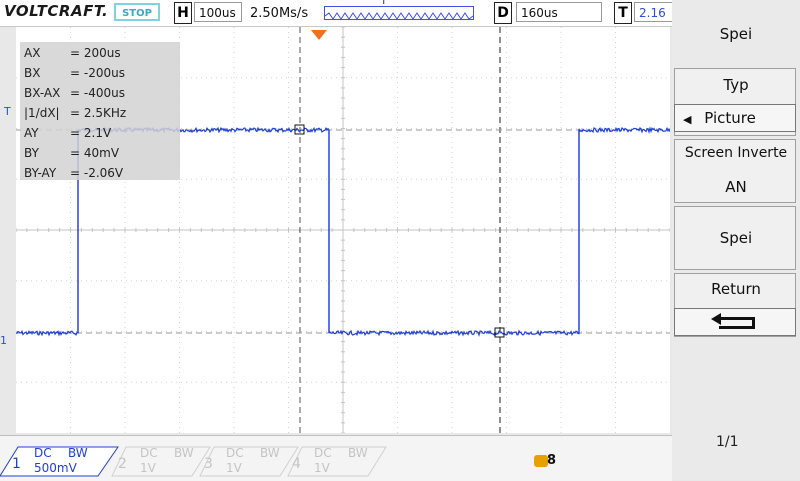 The height and width of the screenshot is (481, 800). I want to click on cursor-label: BX, so click(32, 73).